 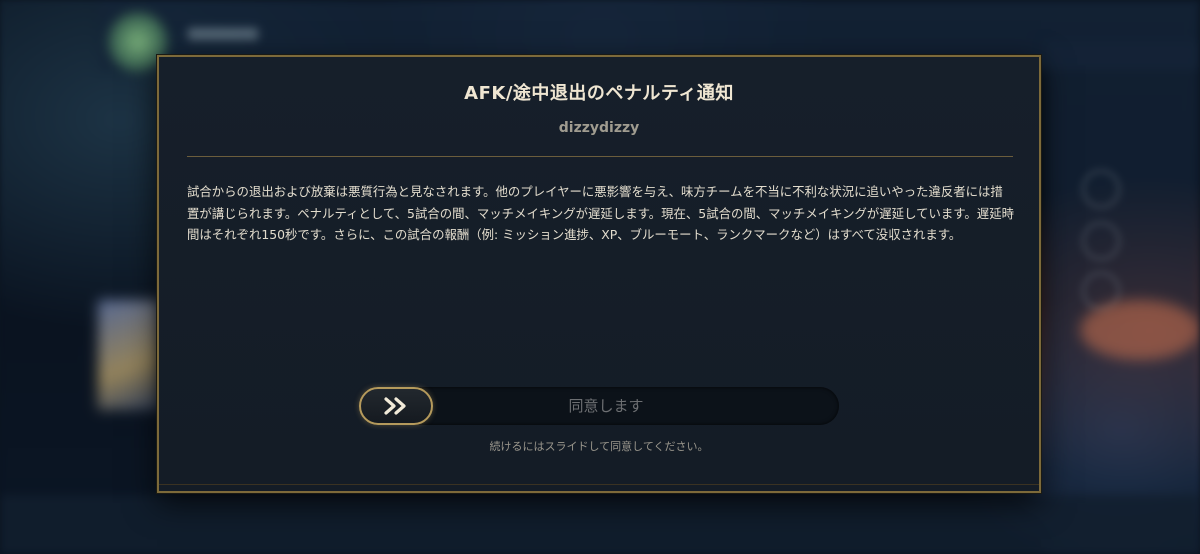 I want to click on blurred-social-panel, so click(x=1122, y=297).